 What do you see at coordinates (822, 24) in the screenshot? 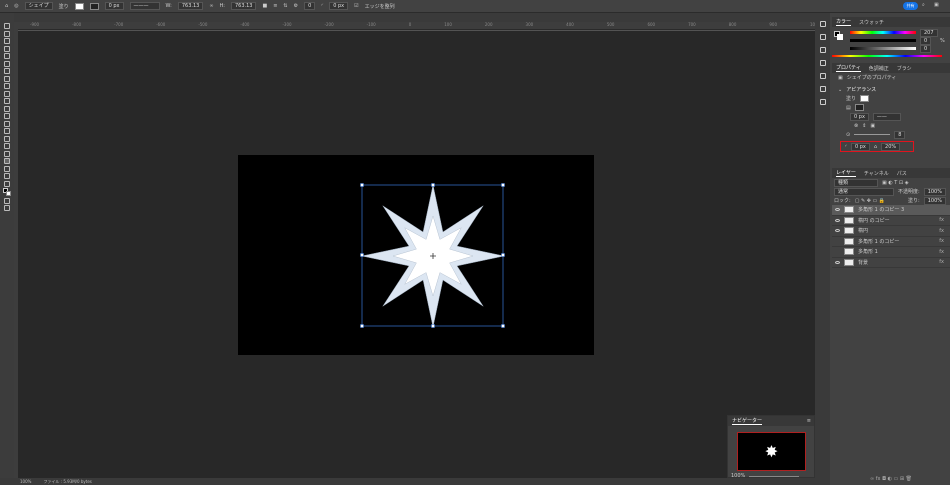
I see `history-icon` at bounding box center [822, 24].